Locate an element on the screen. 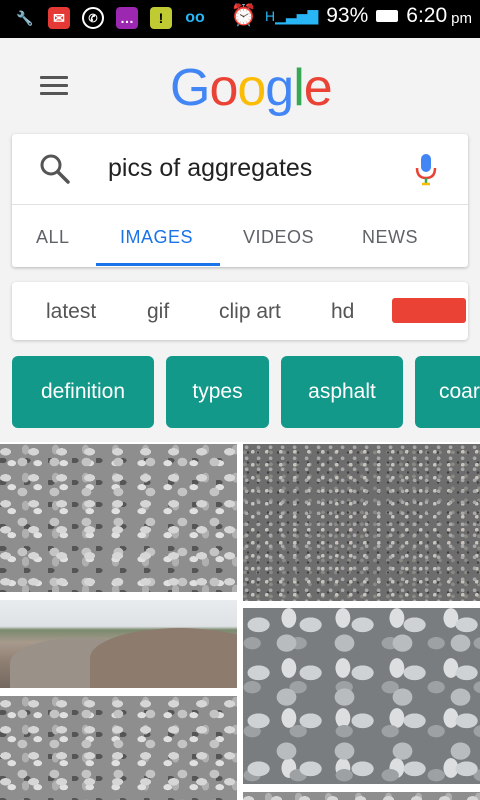 The height and width of the screenshot is (800, 480). signal-icon: H▁▃▅▇ is located at coordinates (292, 15).